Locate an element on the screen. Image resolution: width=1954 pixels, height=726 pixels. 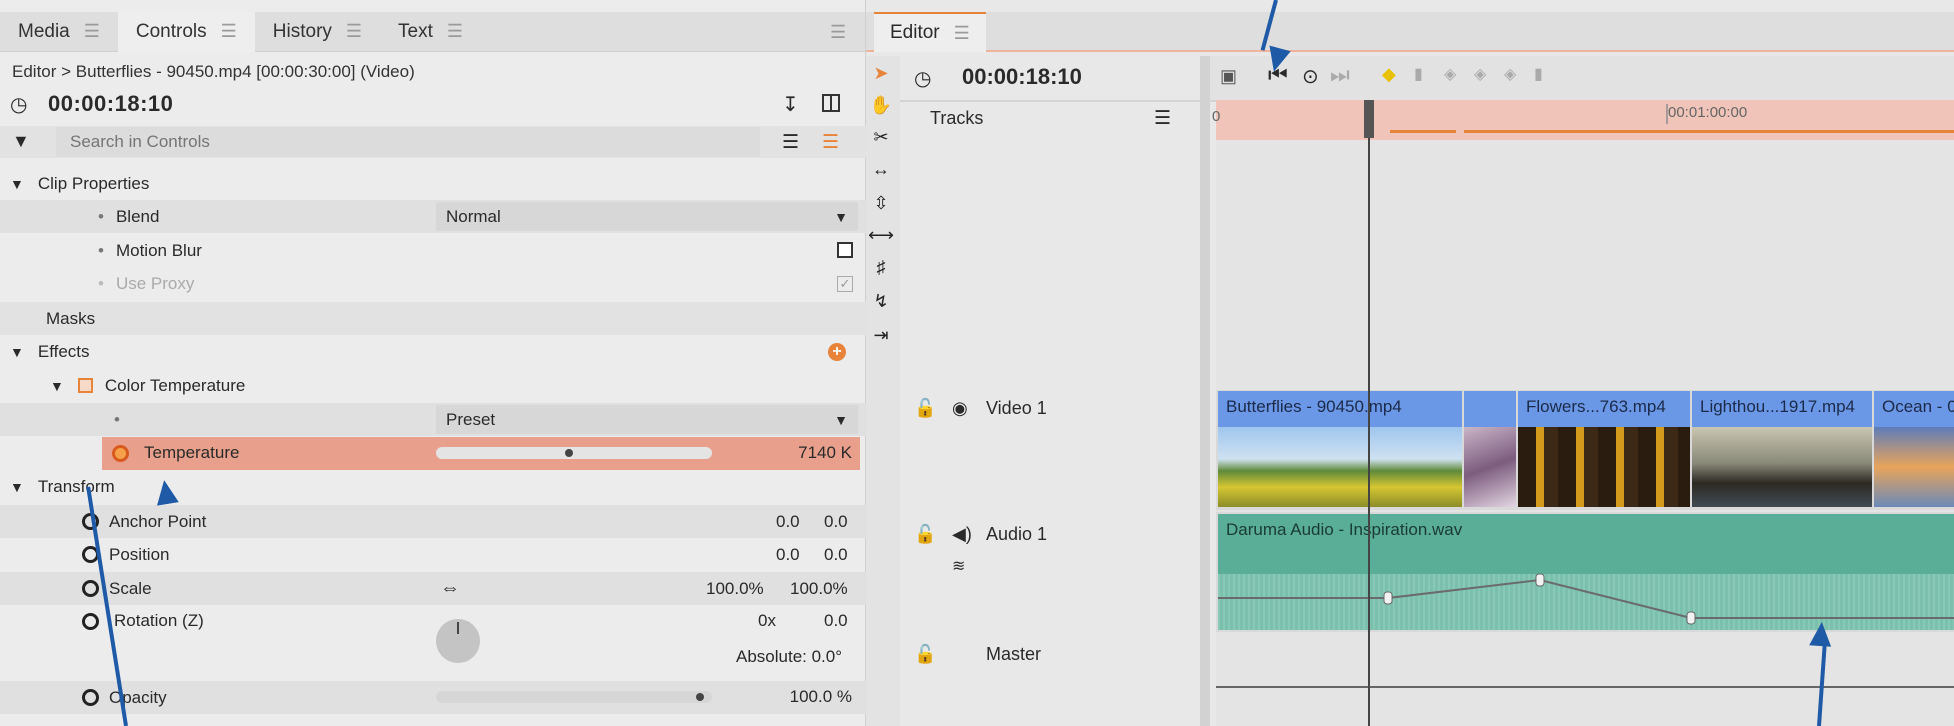
split-view-icon is located at coordinates (831, 103).